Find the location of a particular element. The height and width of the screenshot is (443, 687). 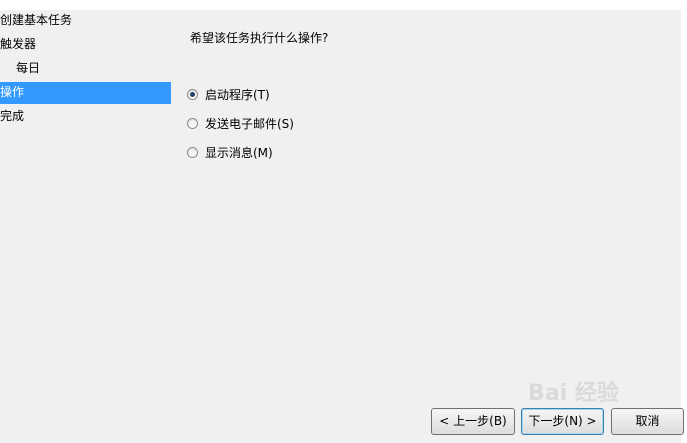

option-send-email: 发送电子邮件(S) is located at coordinates (240, 123).